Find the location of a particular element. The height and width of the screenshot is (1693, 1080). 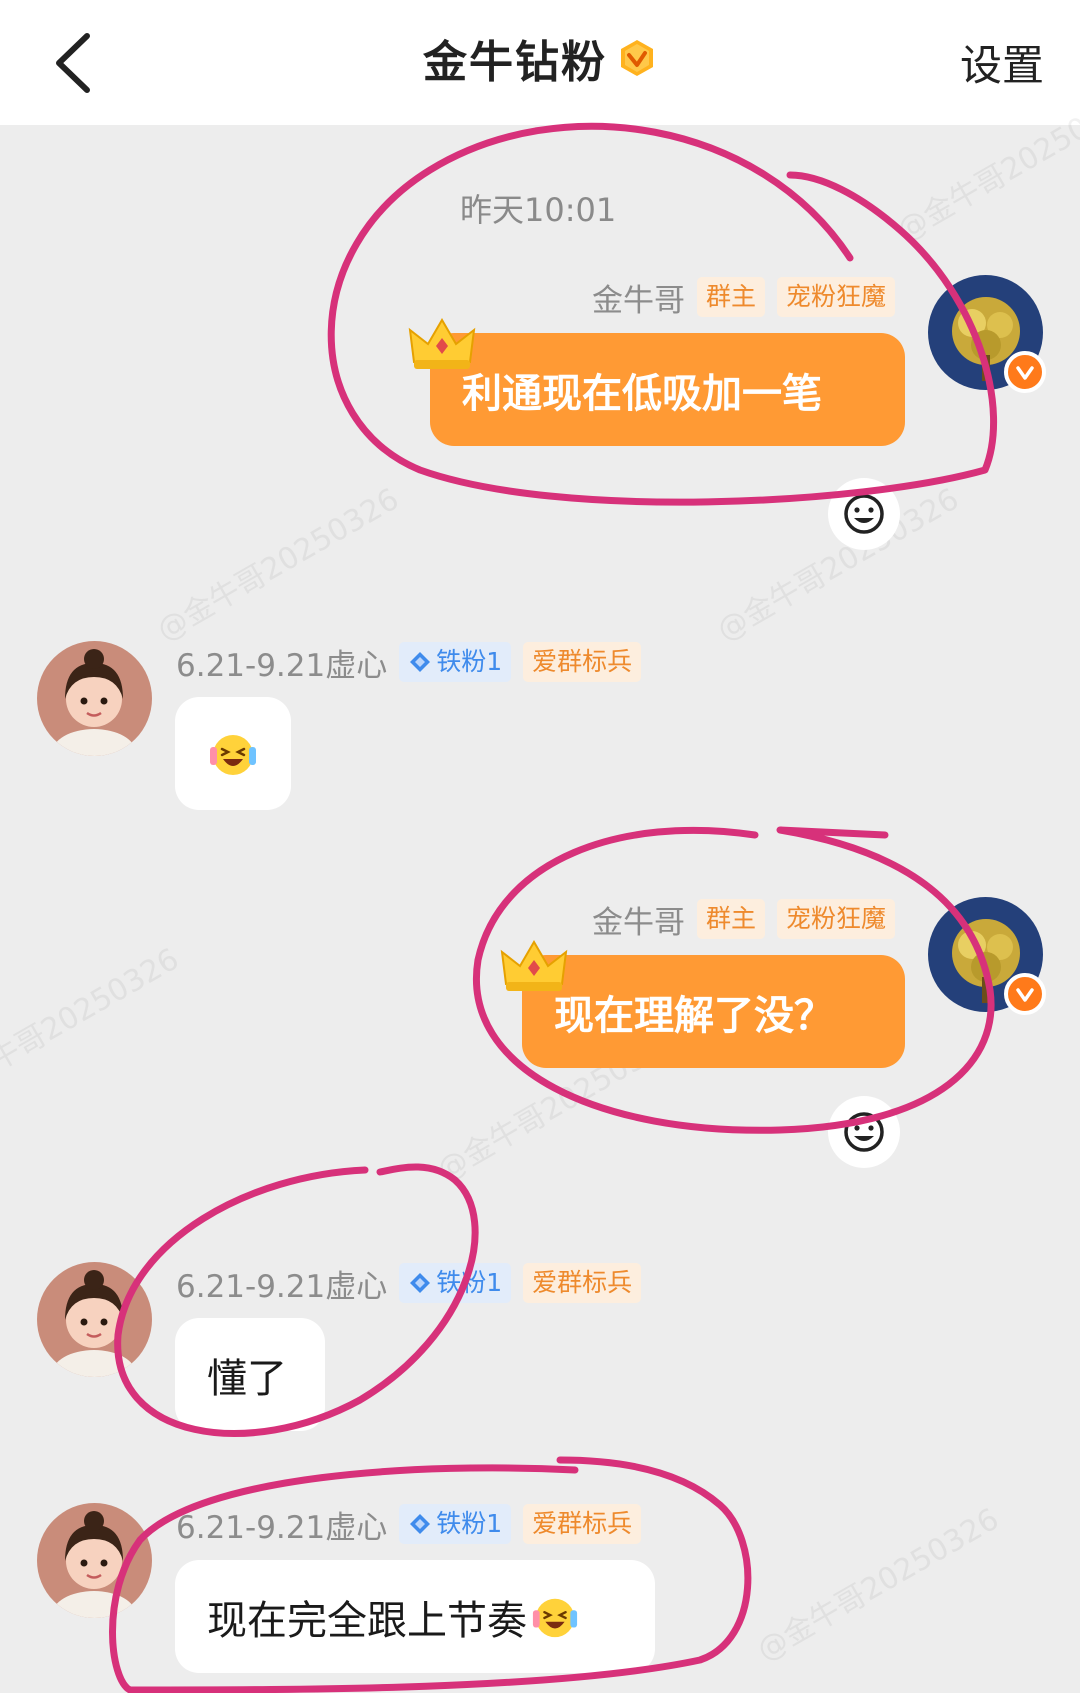

page-title: 金牛钻粉 is located at coordinates (515, 62).